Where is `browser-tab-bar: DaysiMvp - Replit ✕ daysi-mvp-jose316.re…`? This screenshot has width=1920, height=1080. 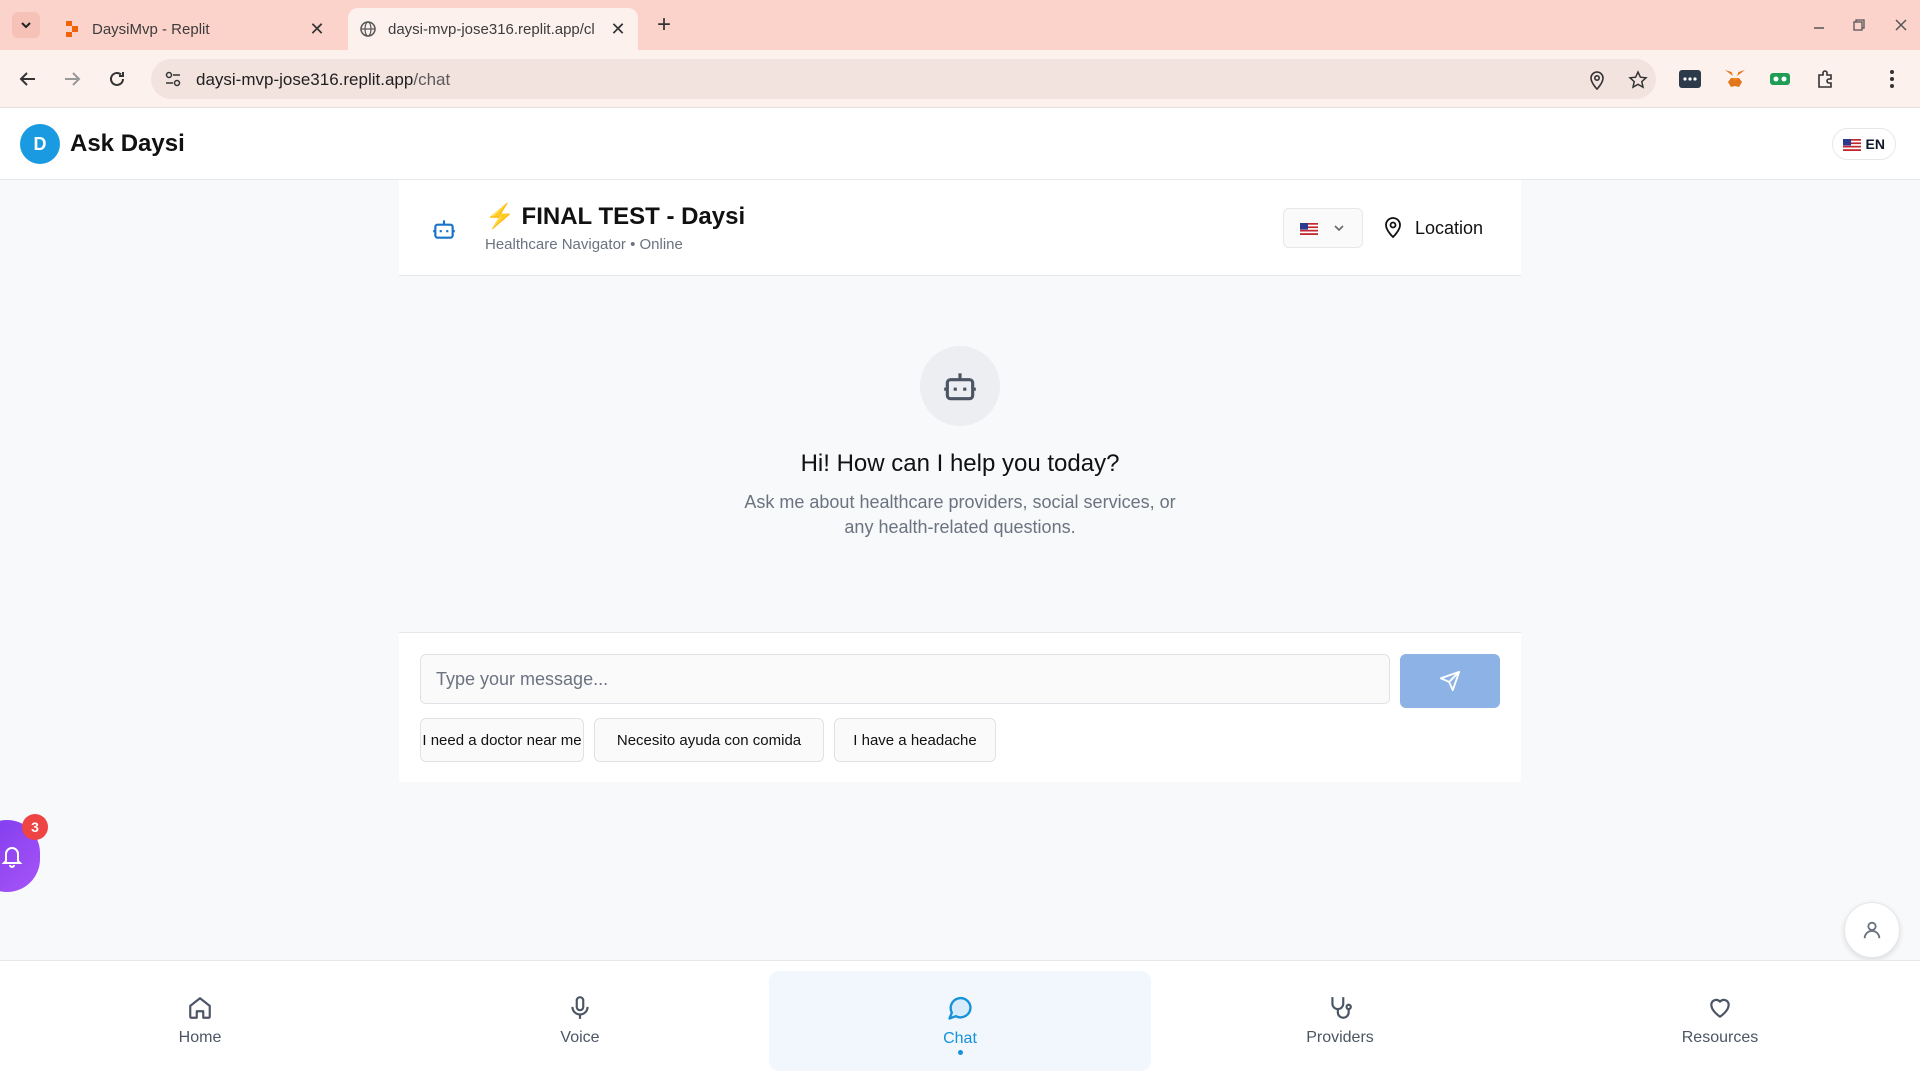
browser-tab-bar: DaysiMvp - Replit ✕ daysi-mvp-jose316.re… is located at coordinates (960, 25).